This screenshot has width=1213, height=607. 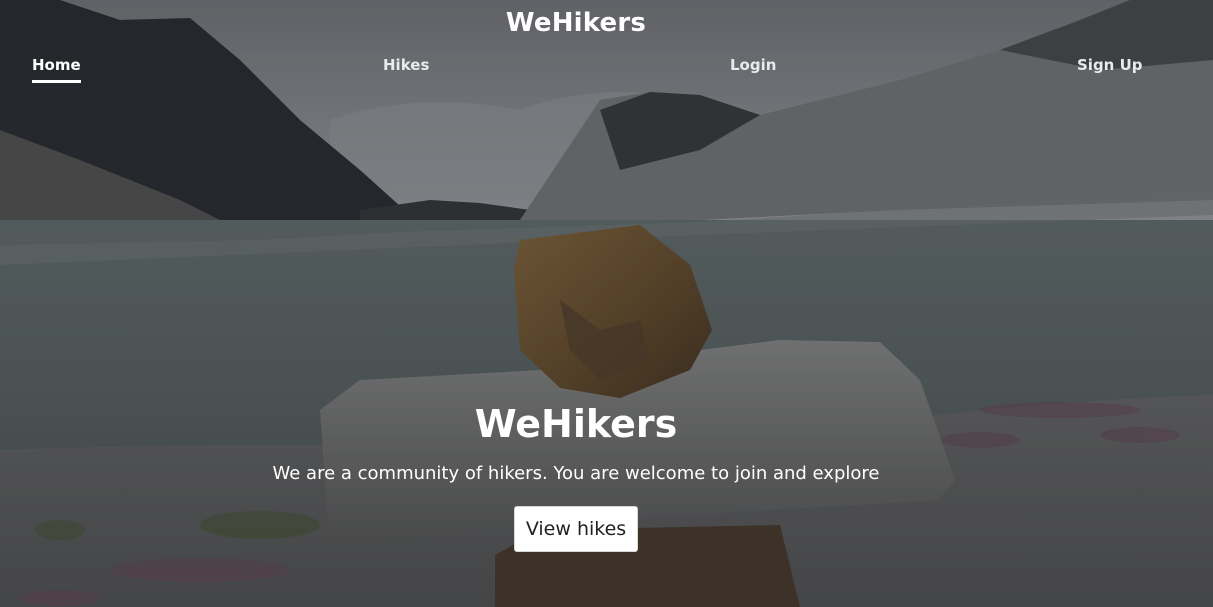 What do you see at coordinates (576, 23) in the screenshot?
I see `site-brand-title: WeHikers` at bounding box center [576, 23].